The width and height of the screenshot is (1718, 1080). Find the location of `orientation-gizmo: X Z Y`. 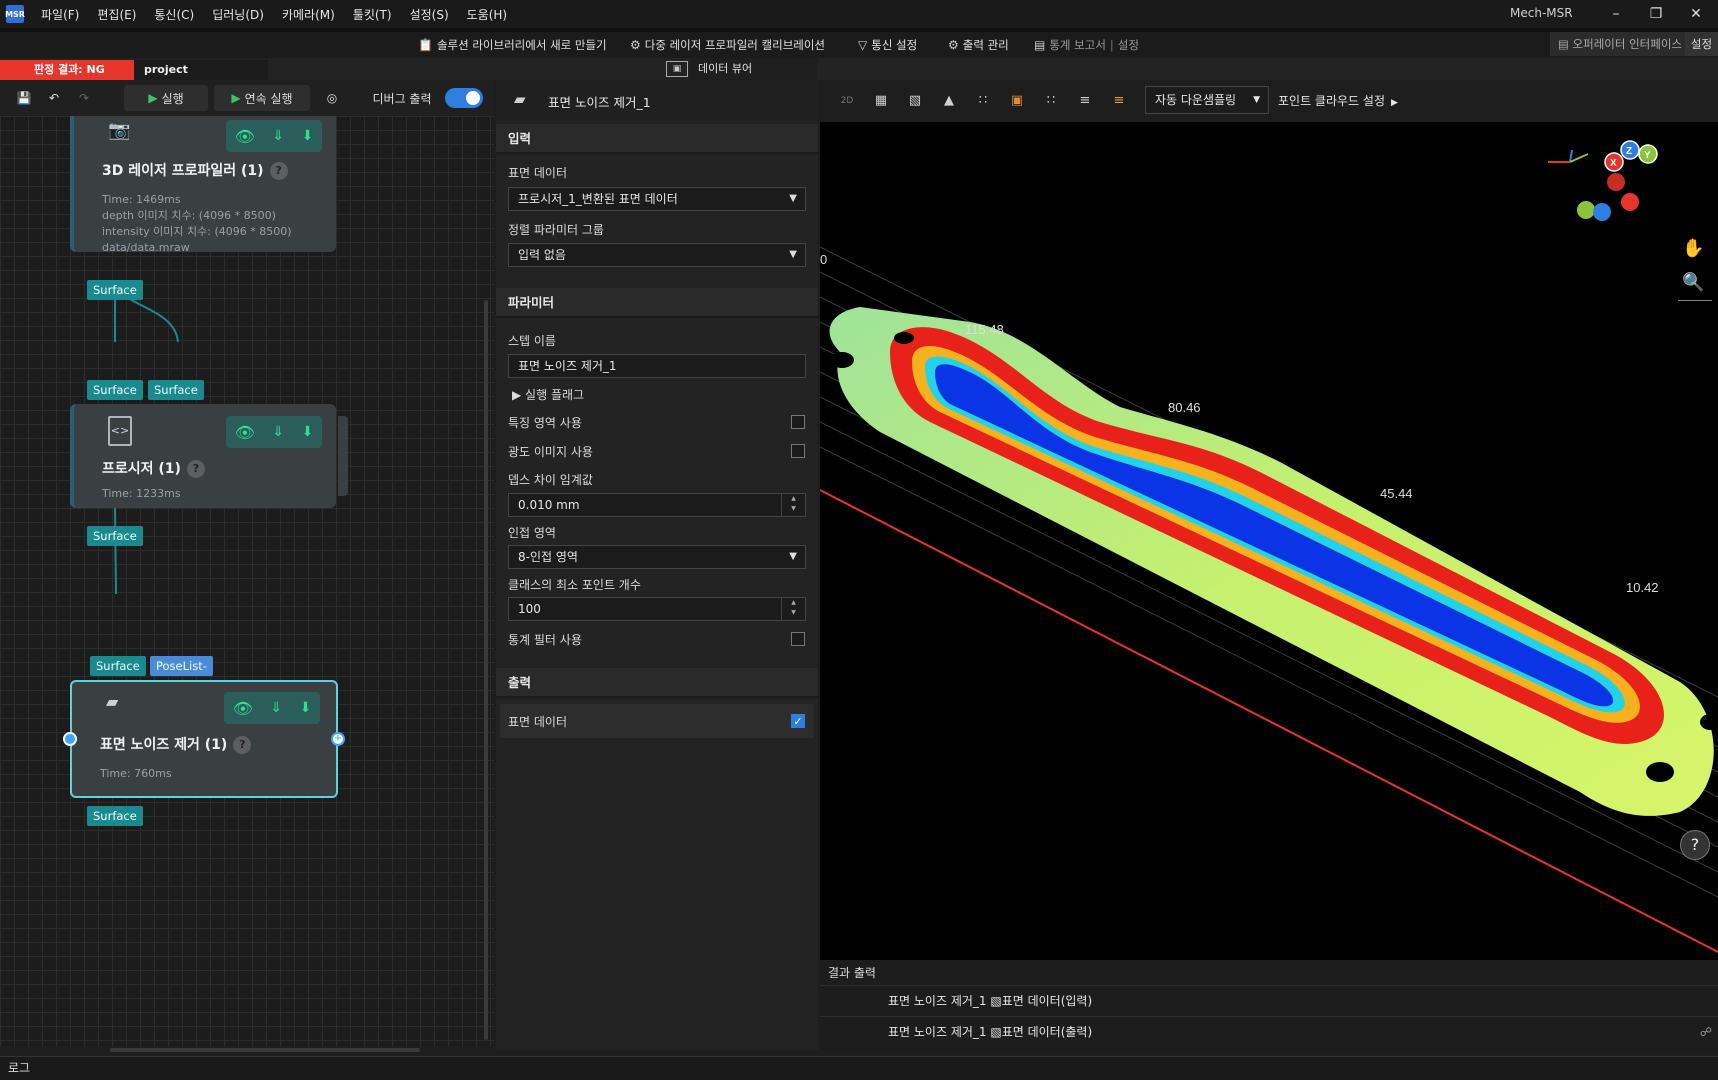

orientation-gizmo: X Z Y is located at coordinates (1603, 180).